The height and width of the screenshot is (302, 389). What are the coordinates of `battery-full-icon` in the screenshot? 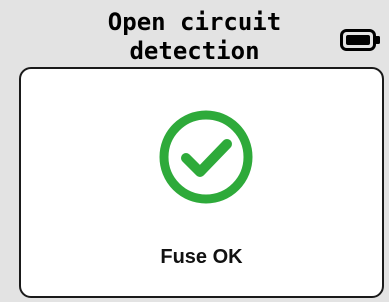 It's located at (361, 40).